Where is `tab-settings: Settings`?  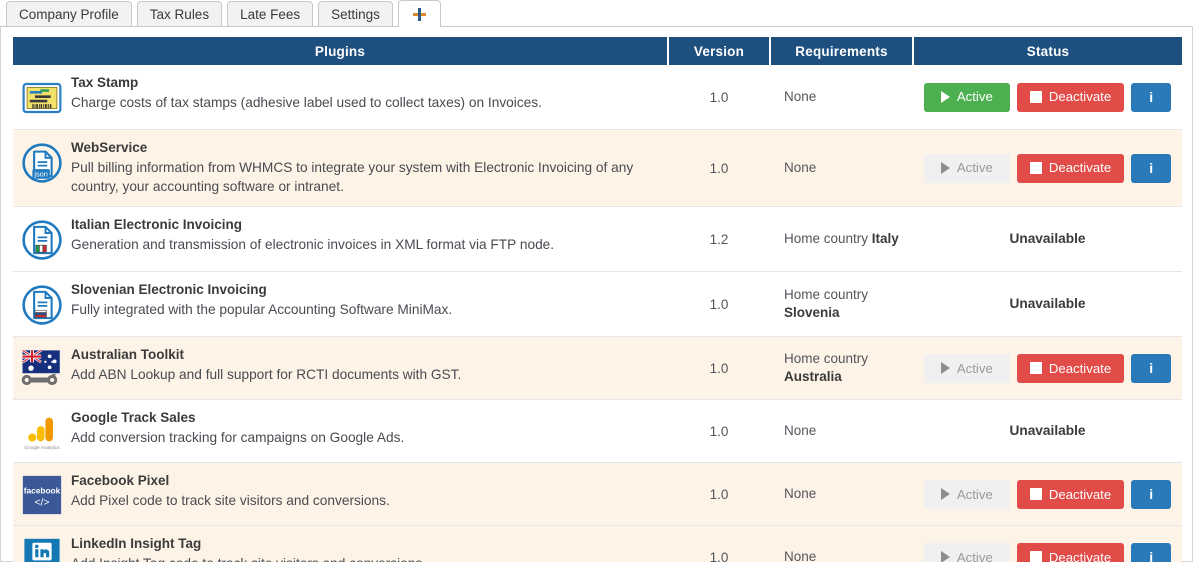
tab-settings: Settings is located at coordinates (355, 14).